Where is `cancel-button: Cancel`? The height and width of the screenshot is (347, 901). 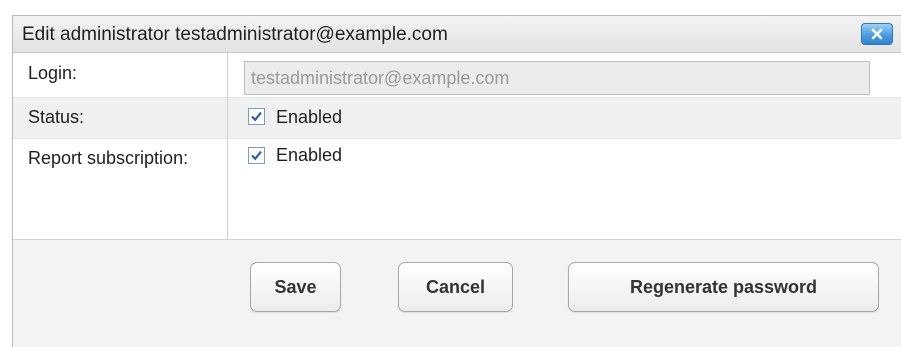
cancel-button: Cancel is located at coordinates (455, 287).